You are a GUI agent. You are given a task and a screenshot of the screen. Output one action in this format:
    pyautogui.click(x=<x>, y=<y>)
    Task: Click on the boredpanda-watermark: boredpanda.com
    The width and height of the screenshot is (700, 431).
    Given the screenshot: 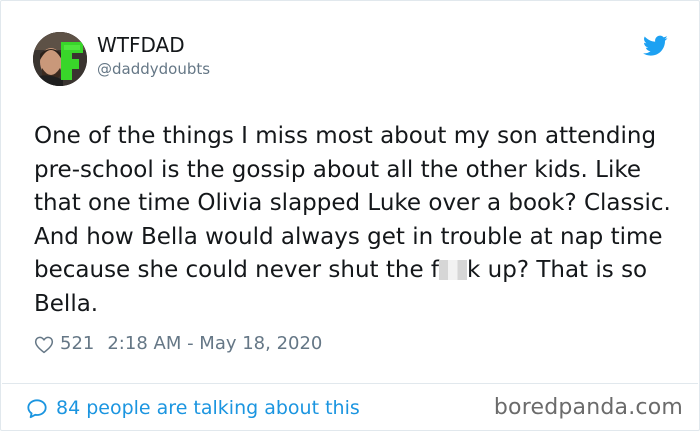 What is the action you would take?
    pyautogui.click(x=588, y=407)
    